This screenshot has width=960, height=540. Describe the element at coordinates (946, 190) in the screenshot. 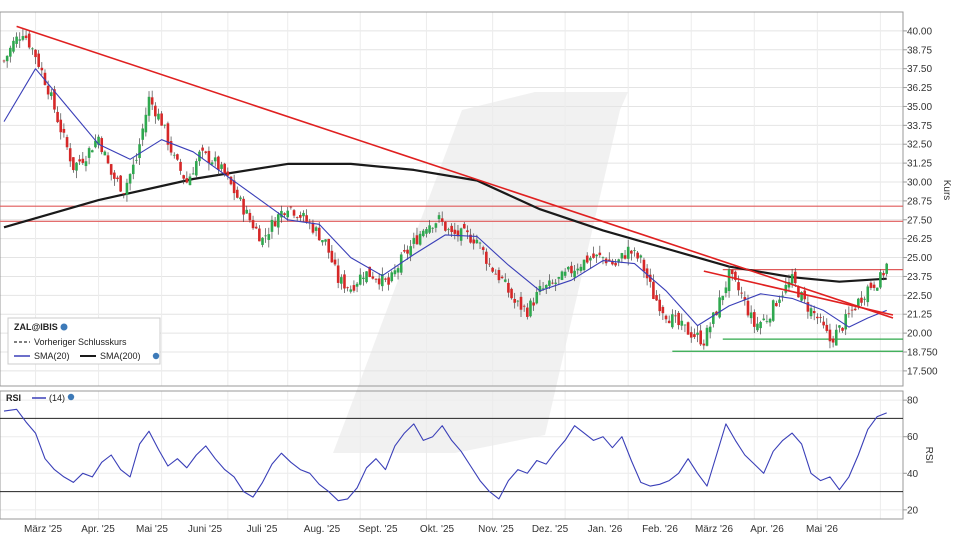

I see `price-axis-label: Kurs` at that location.